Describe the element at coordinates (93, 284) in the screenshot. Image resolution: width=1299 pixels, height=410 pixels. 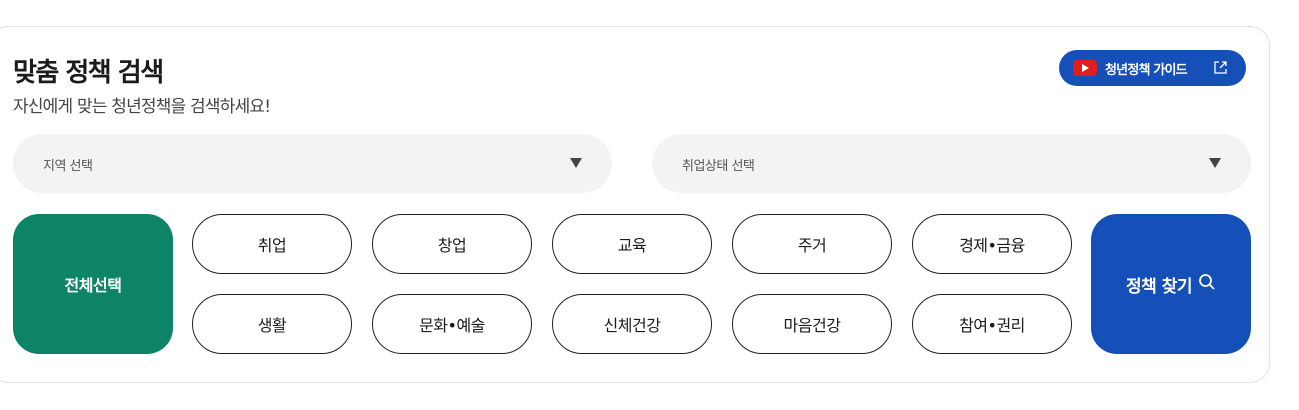
I see `select-all-button: 전체선택` at that location.